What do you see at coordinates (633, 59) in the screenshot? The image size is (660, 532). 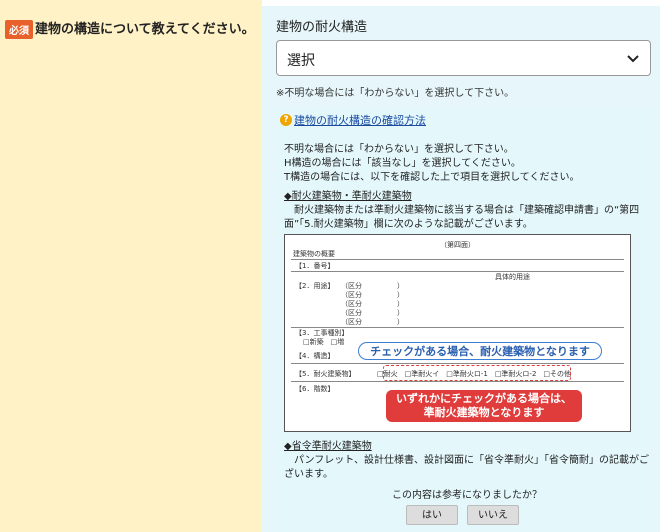 I see `chevron-down-icon` at bounding box center [633, 59].